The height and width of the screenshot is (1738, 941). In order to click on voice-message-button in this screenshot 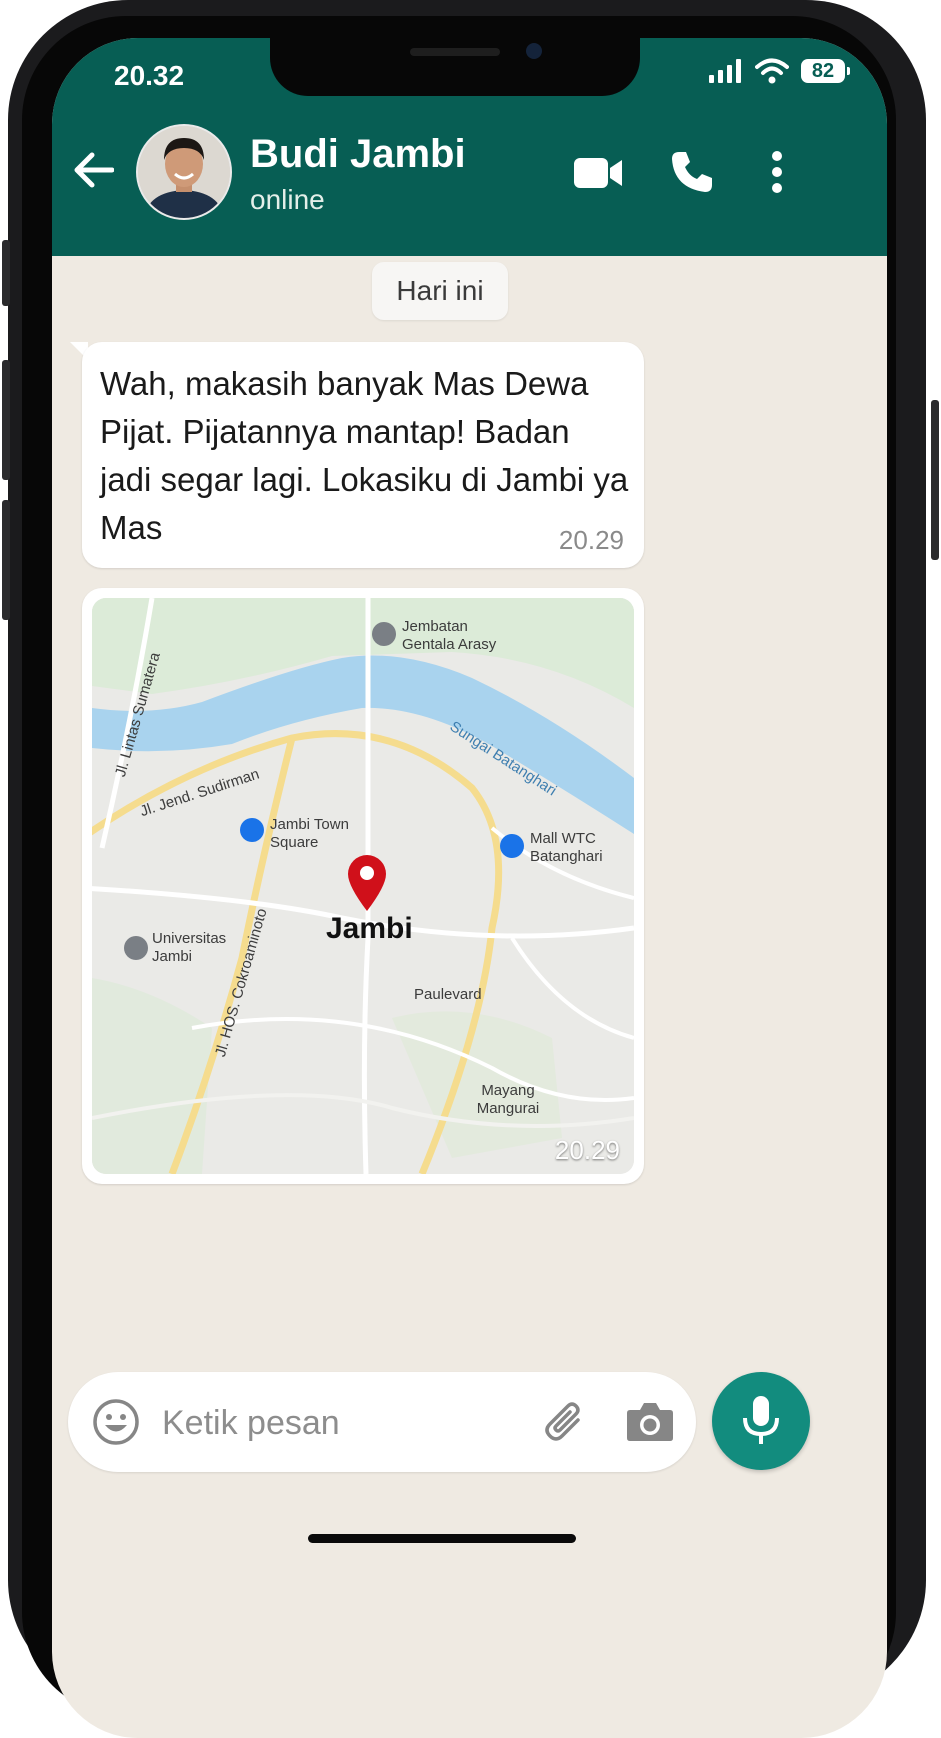, I will do `click(761, 1421)`.